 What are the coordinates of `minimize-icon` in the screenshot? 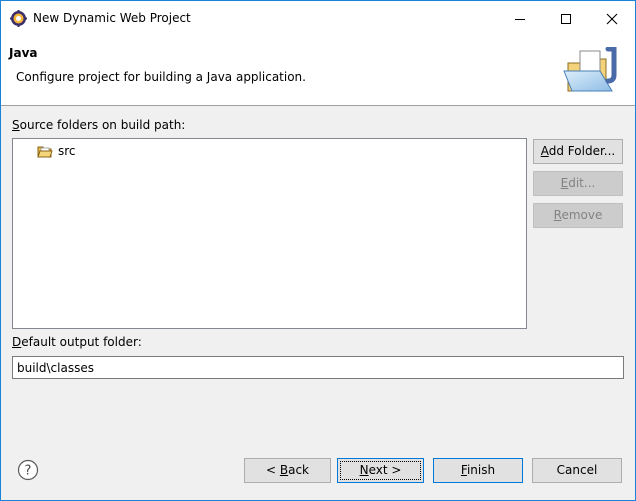 It's located at (520, 19).